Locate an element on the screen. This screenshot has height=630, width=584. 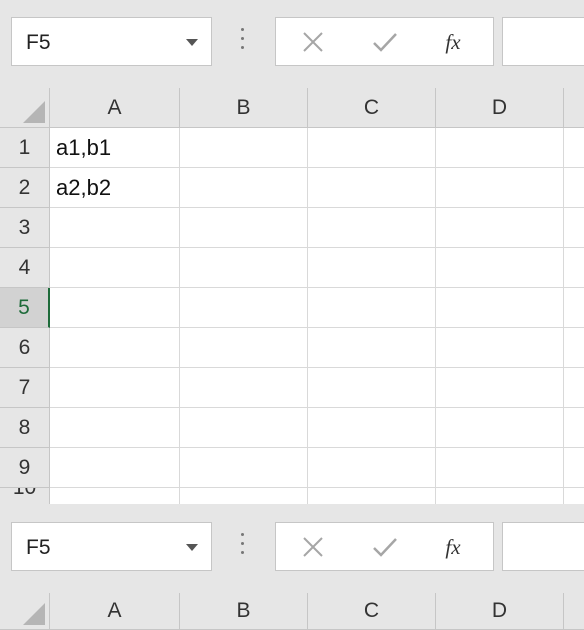
cell-e8 is located at coordinates (574, 428).